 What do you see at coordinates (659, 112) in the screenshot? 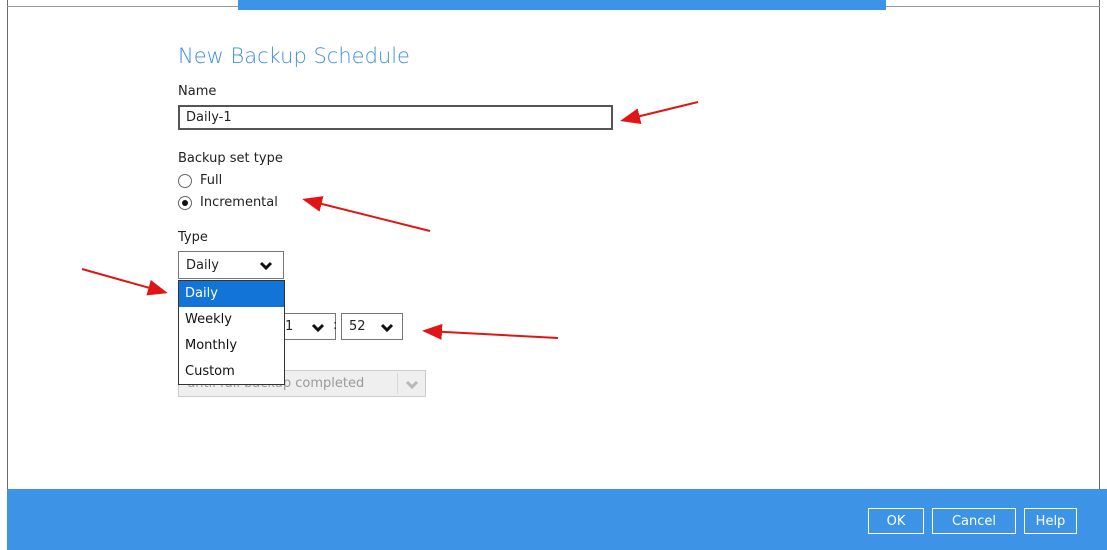
I see `arrow-to-name-icon` at bounding box center [659, 112].